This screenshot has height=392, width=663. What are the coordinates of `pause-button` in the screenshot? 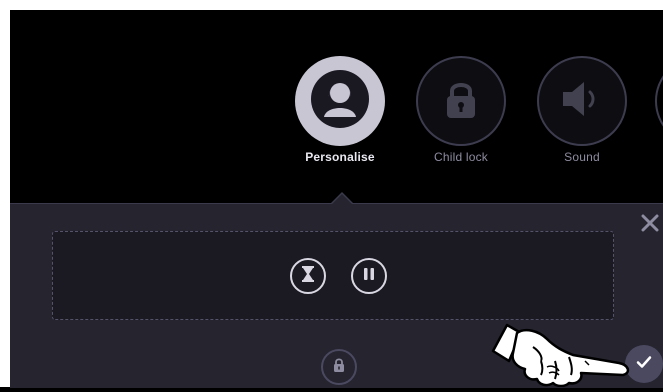 It's located at (369, 276).